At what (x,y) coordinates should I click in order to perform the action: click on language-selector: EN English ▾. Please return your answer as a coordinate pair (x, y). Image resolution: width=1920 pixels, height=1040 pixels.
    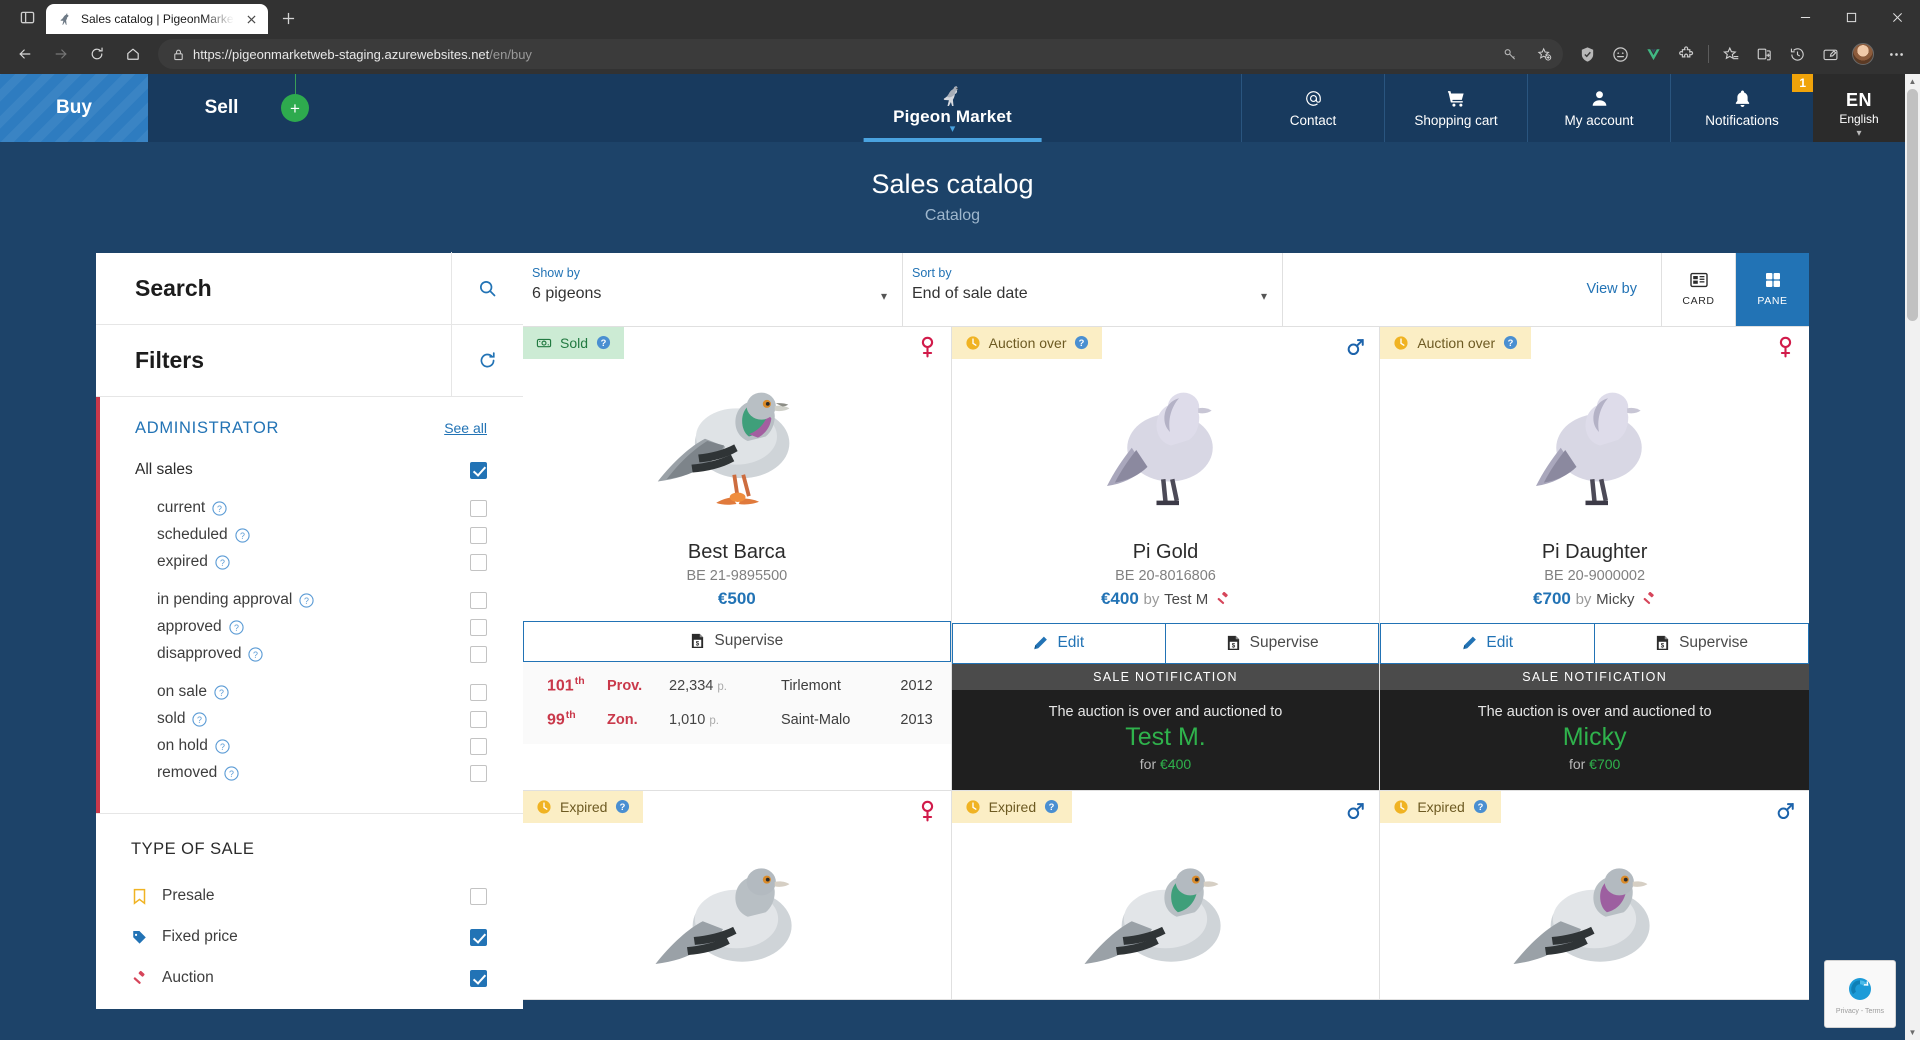
    Looking at the image, I should click on (1859, 108).